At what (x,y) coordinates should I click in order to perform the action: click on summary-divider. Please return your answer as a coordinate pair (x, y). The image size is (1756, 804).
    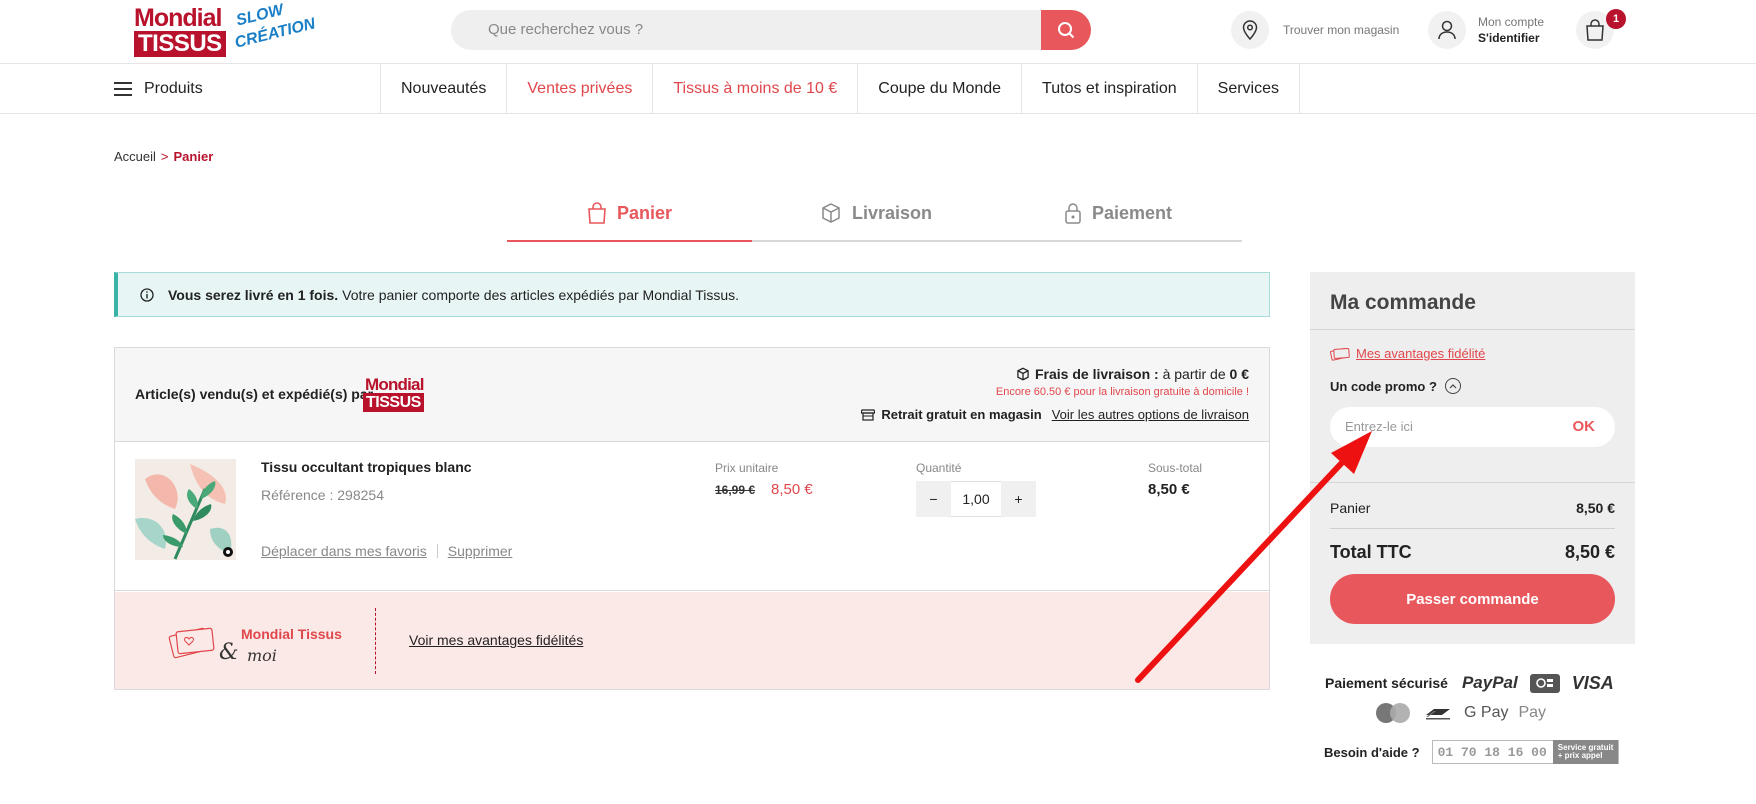
    Looking at the image, I should click on (1472, 528).